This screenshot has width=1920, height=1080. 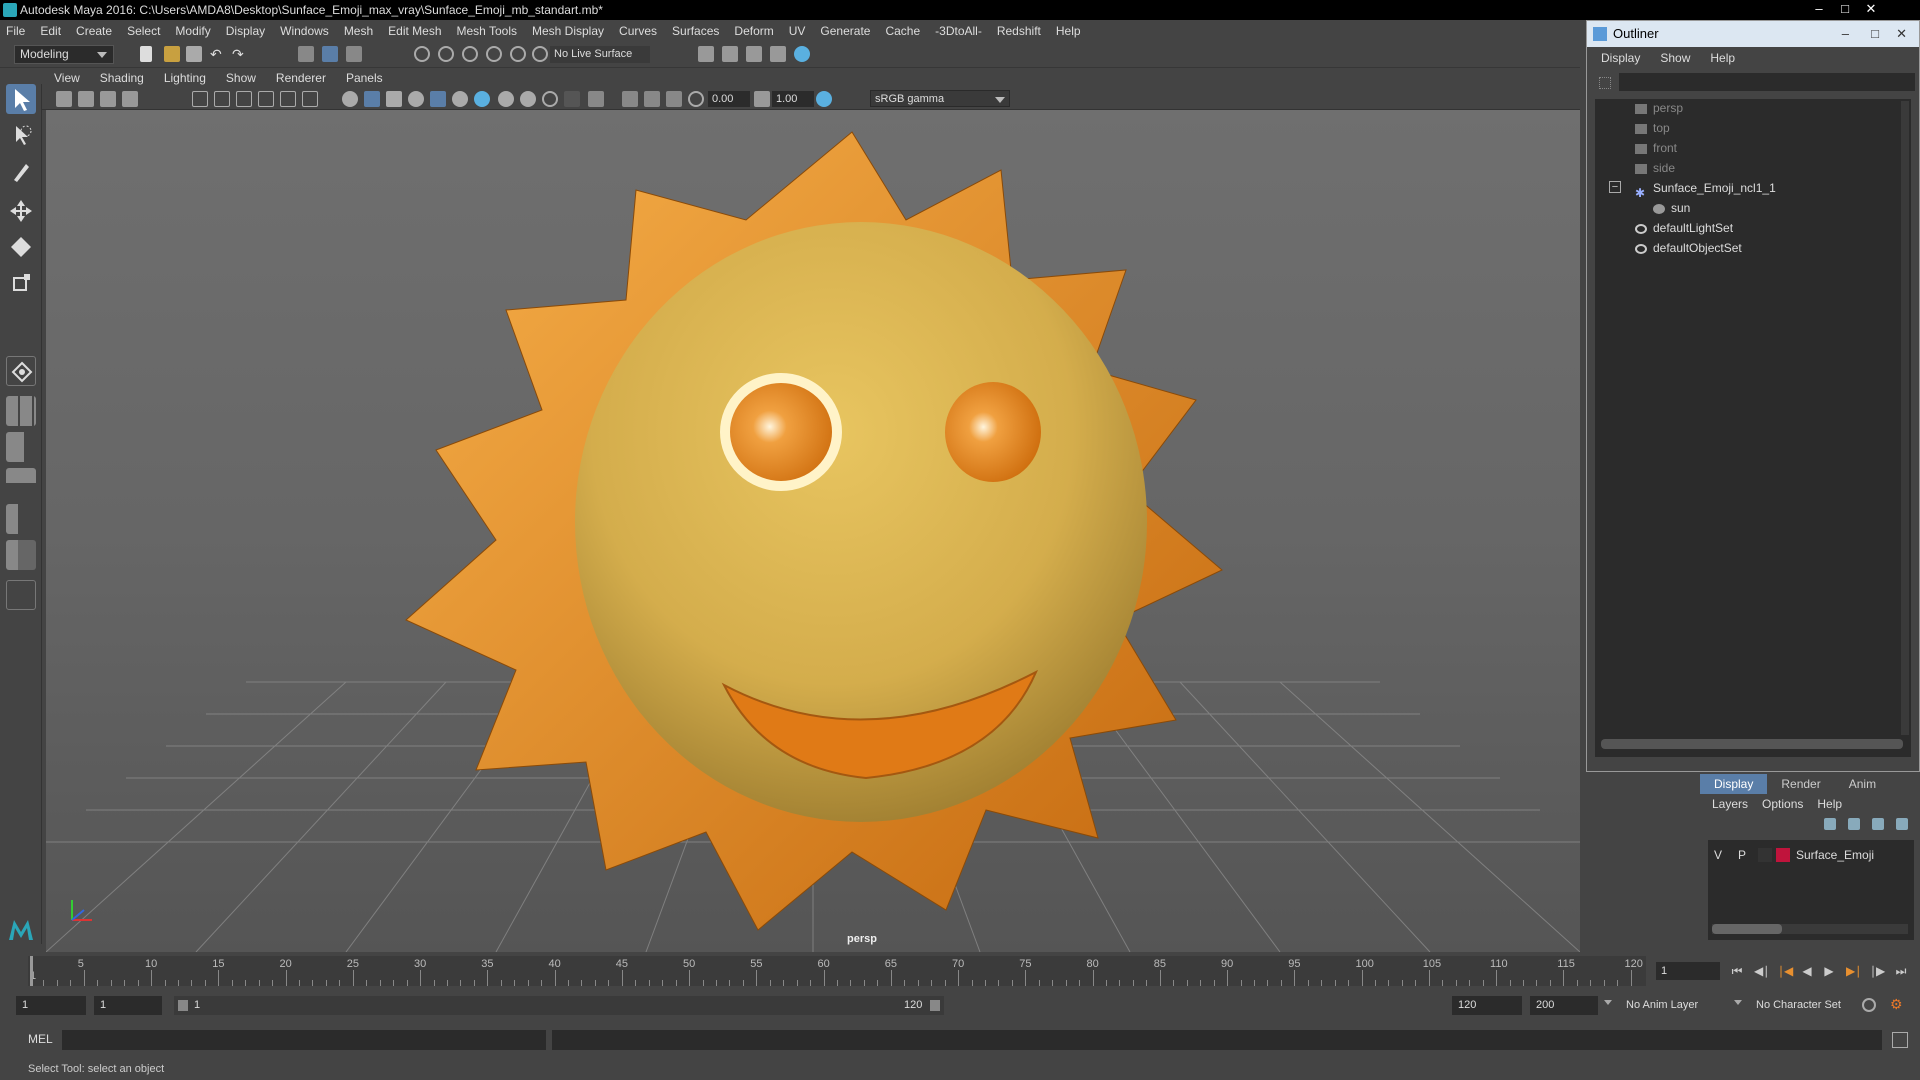 I want to click on render-view-icon, so click(x=706, y=54).